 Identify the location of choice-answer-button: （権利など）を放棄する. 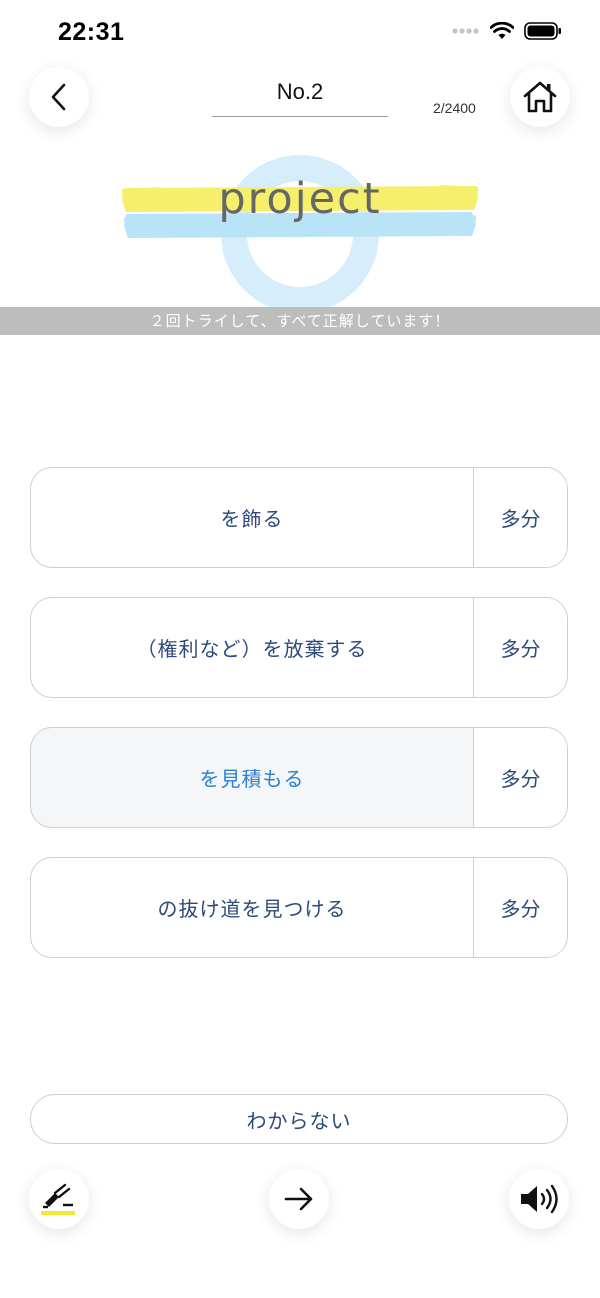
(252, 647).